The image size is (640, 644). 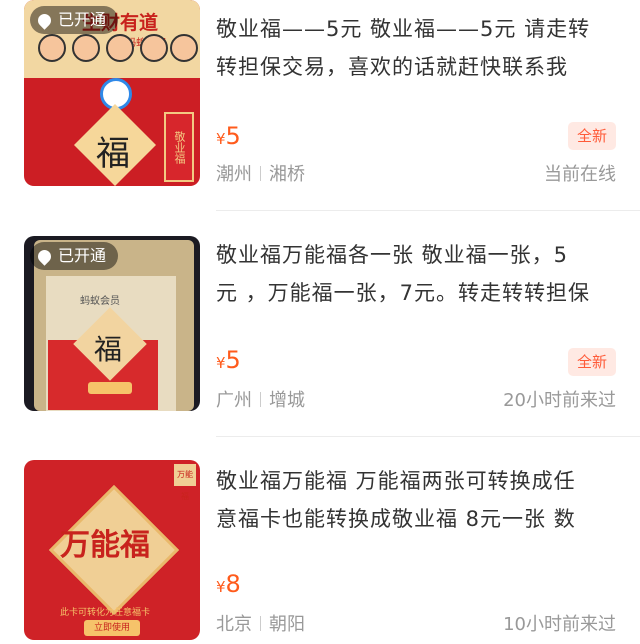 What do you see at coordinates (105, 545) in the screenshot?
I see `wanneng-fu-text: 万能福` at bounding box center [105, 545].